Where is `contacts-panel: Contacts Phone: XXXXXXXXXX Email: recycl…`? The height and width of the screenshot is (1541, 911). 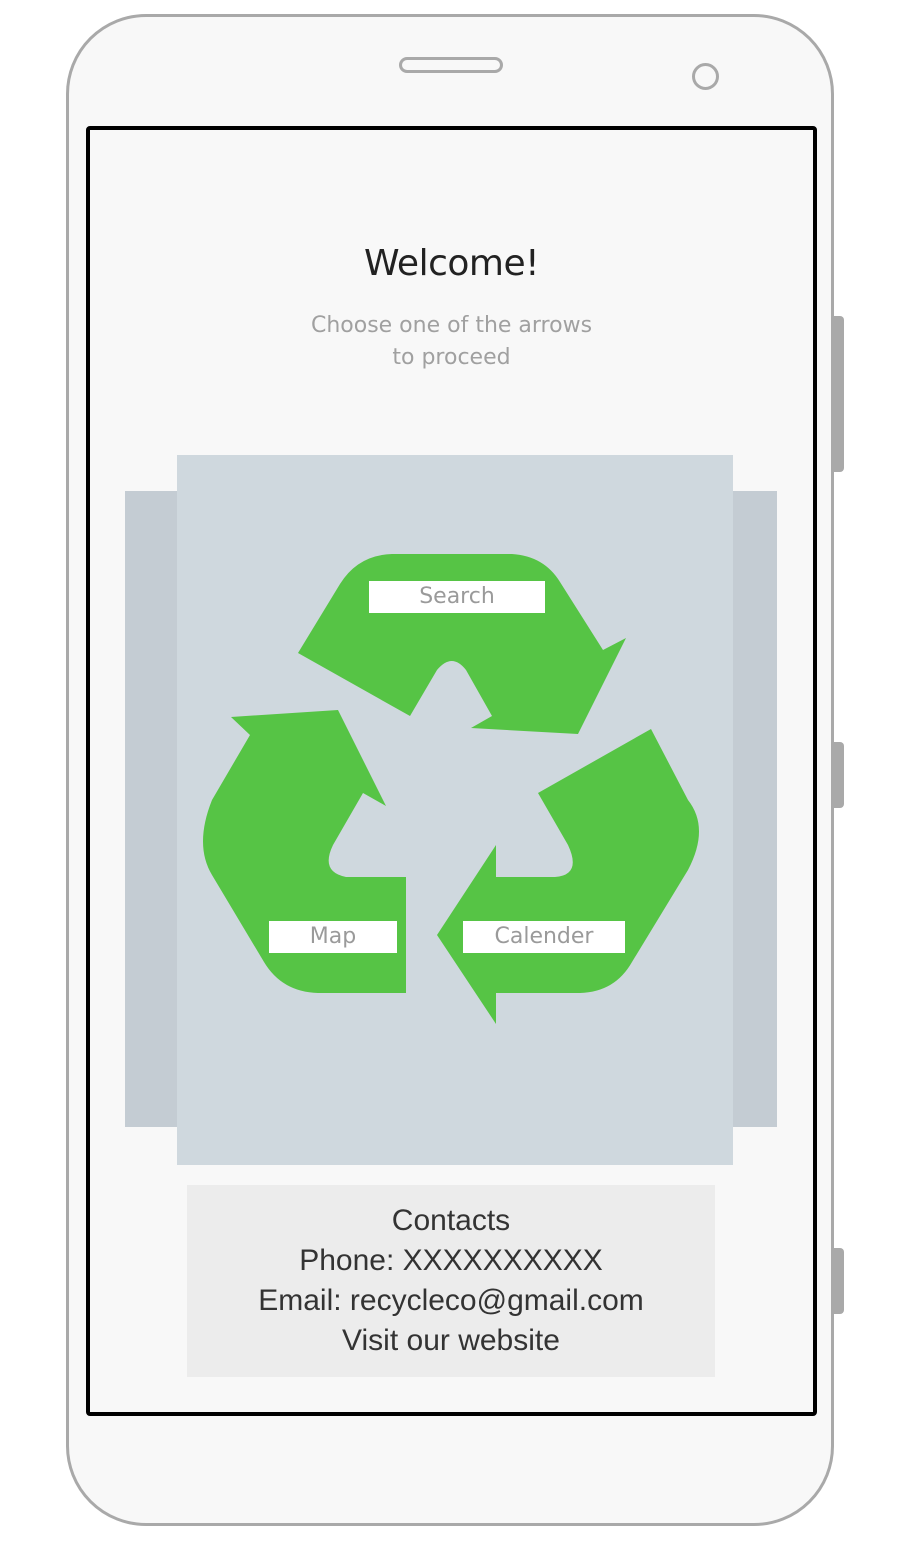 contacts-panel: Contacts Phone: XXXXXXXXXX Email: recycl… is located at coordinates (451, 1281).